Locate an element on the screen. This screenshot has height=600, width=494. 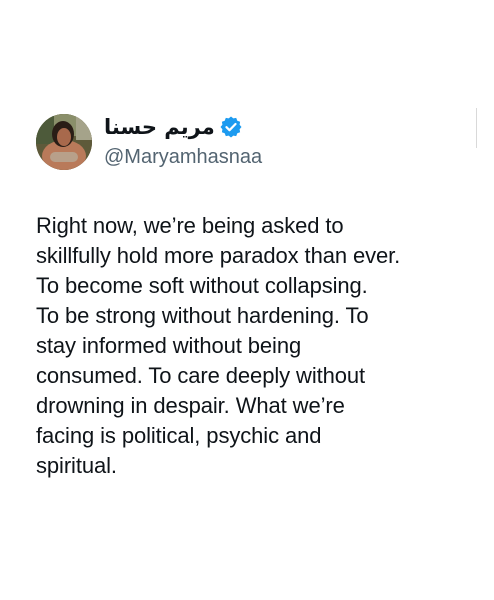
tweet-text-line: skillfully hold more paradox than ever. is located at coordinates (218, 255).